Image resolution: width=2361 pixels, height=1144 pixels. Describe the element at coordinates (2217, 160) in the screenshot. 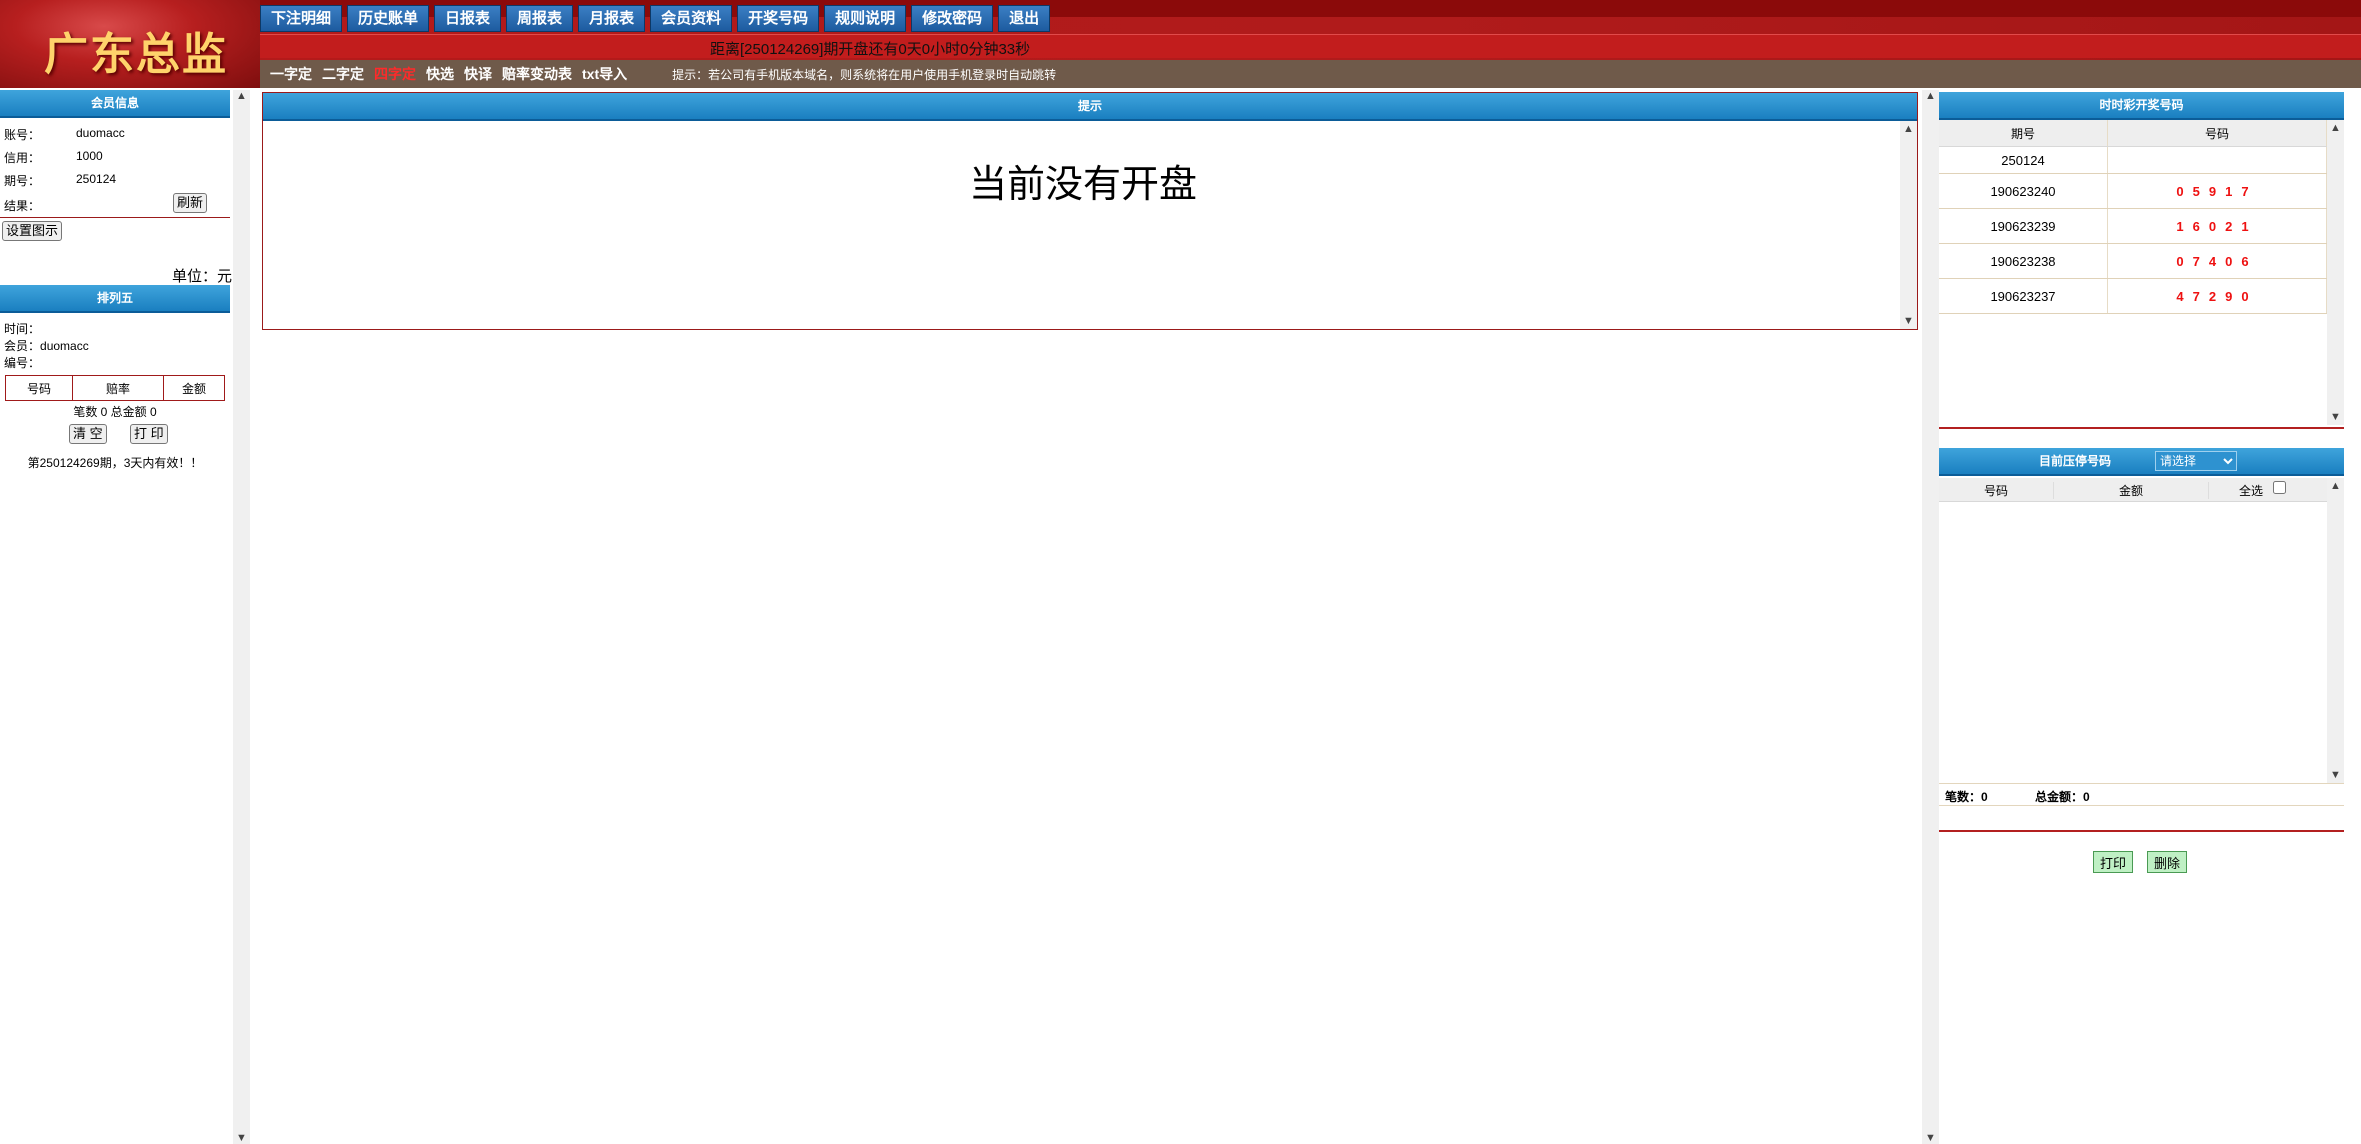

I see `draw-number` at that location.